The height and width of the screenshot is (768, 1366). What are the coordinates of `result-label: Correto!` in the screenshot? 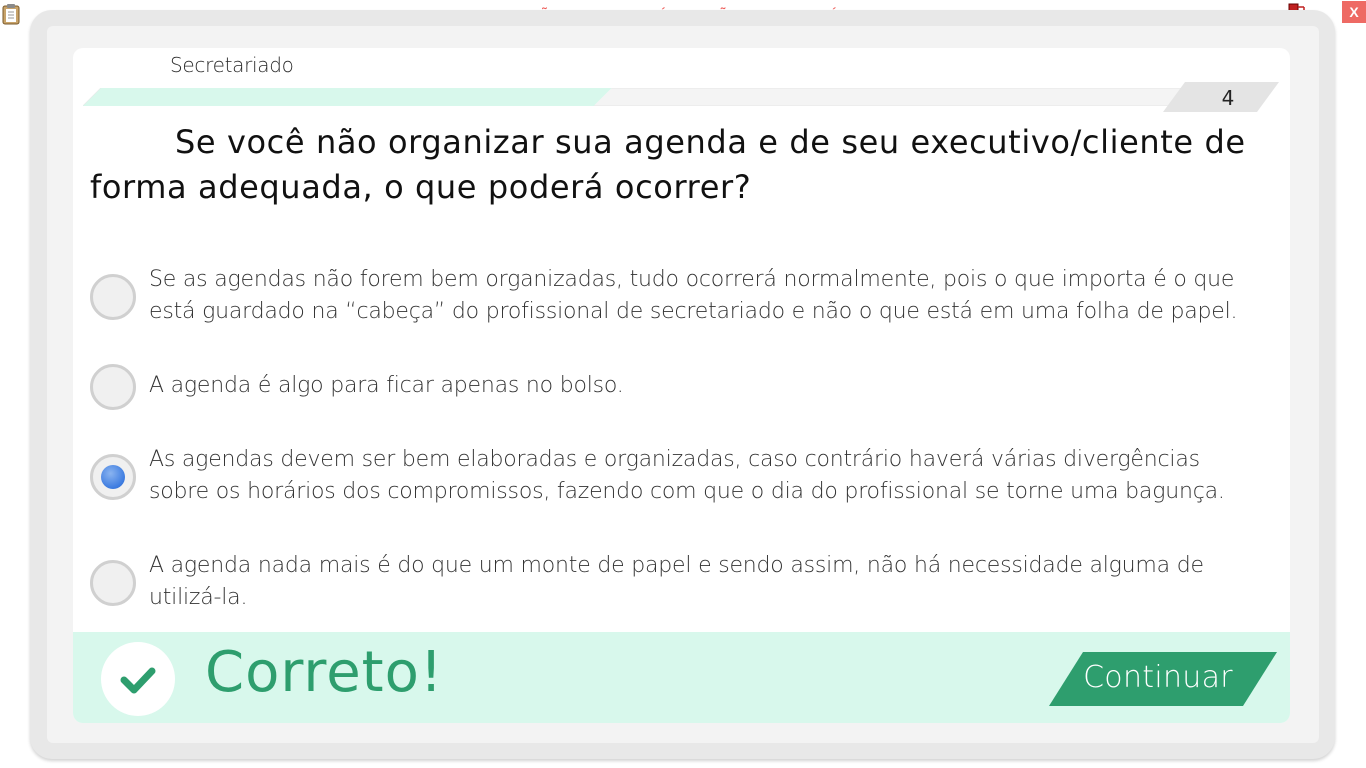 It's located at (324, 672).